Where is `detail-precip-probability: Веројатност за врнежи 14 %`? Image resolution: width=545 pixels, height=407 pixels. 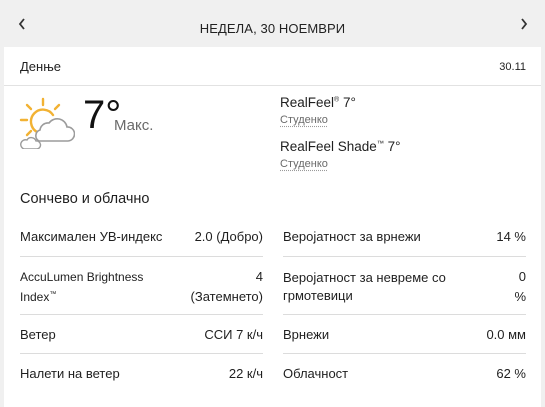
detail-precip-probability: Веројатност за врнежи 14 % is located at coordinates (404, 237).